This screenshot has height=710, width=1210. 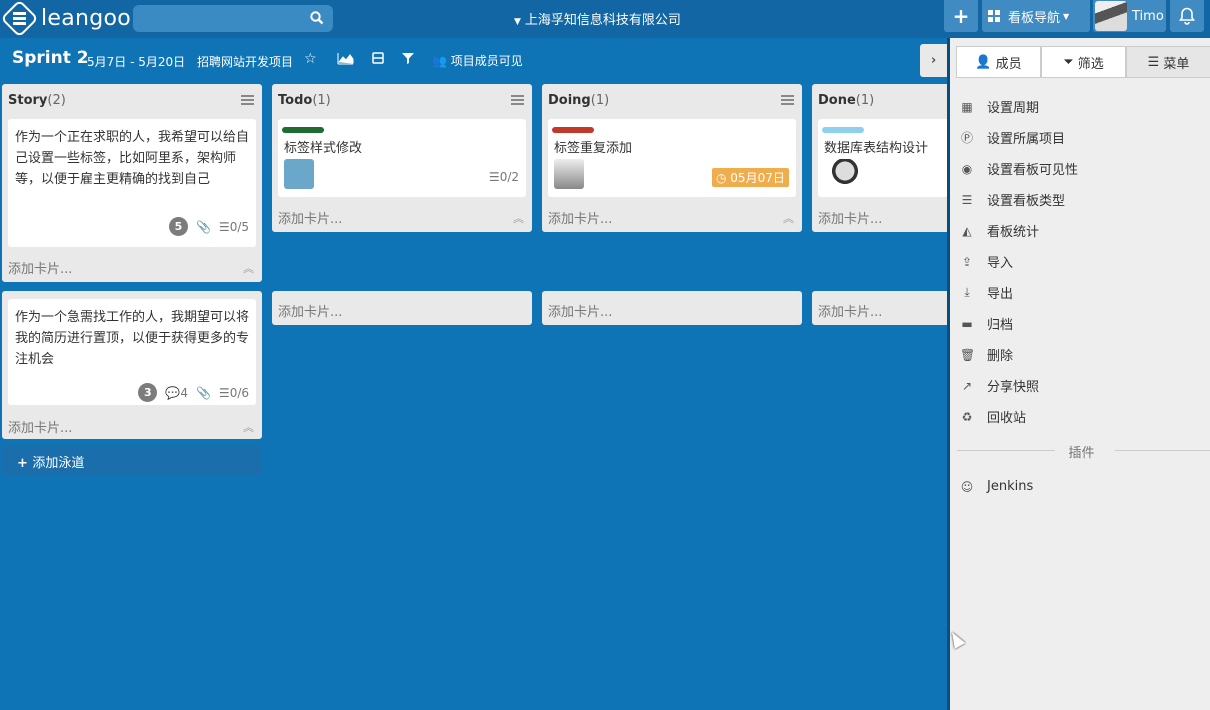 What do you see at coordinates (136, 61) in the screenshot?
I see `board-dates: 5月7日 - 5月20日` at bounding box center [136, 61].